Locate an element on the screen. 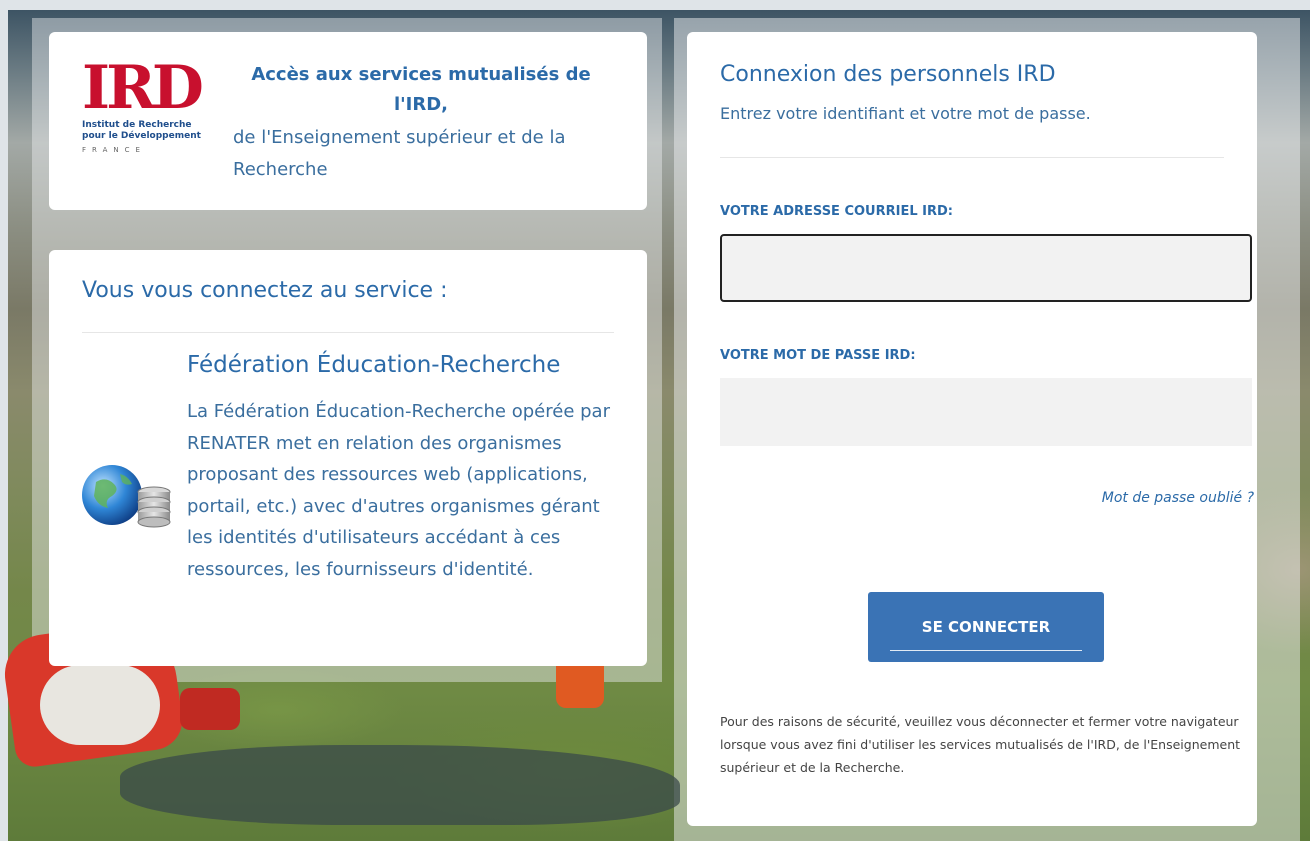 Image resolution: width=1310 pixels, height=841 pixels. logo-country: FRANCE is located at coordinates (114, 150).